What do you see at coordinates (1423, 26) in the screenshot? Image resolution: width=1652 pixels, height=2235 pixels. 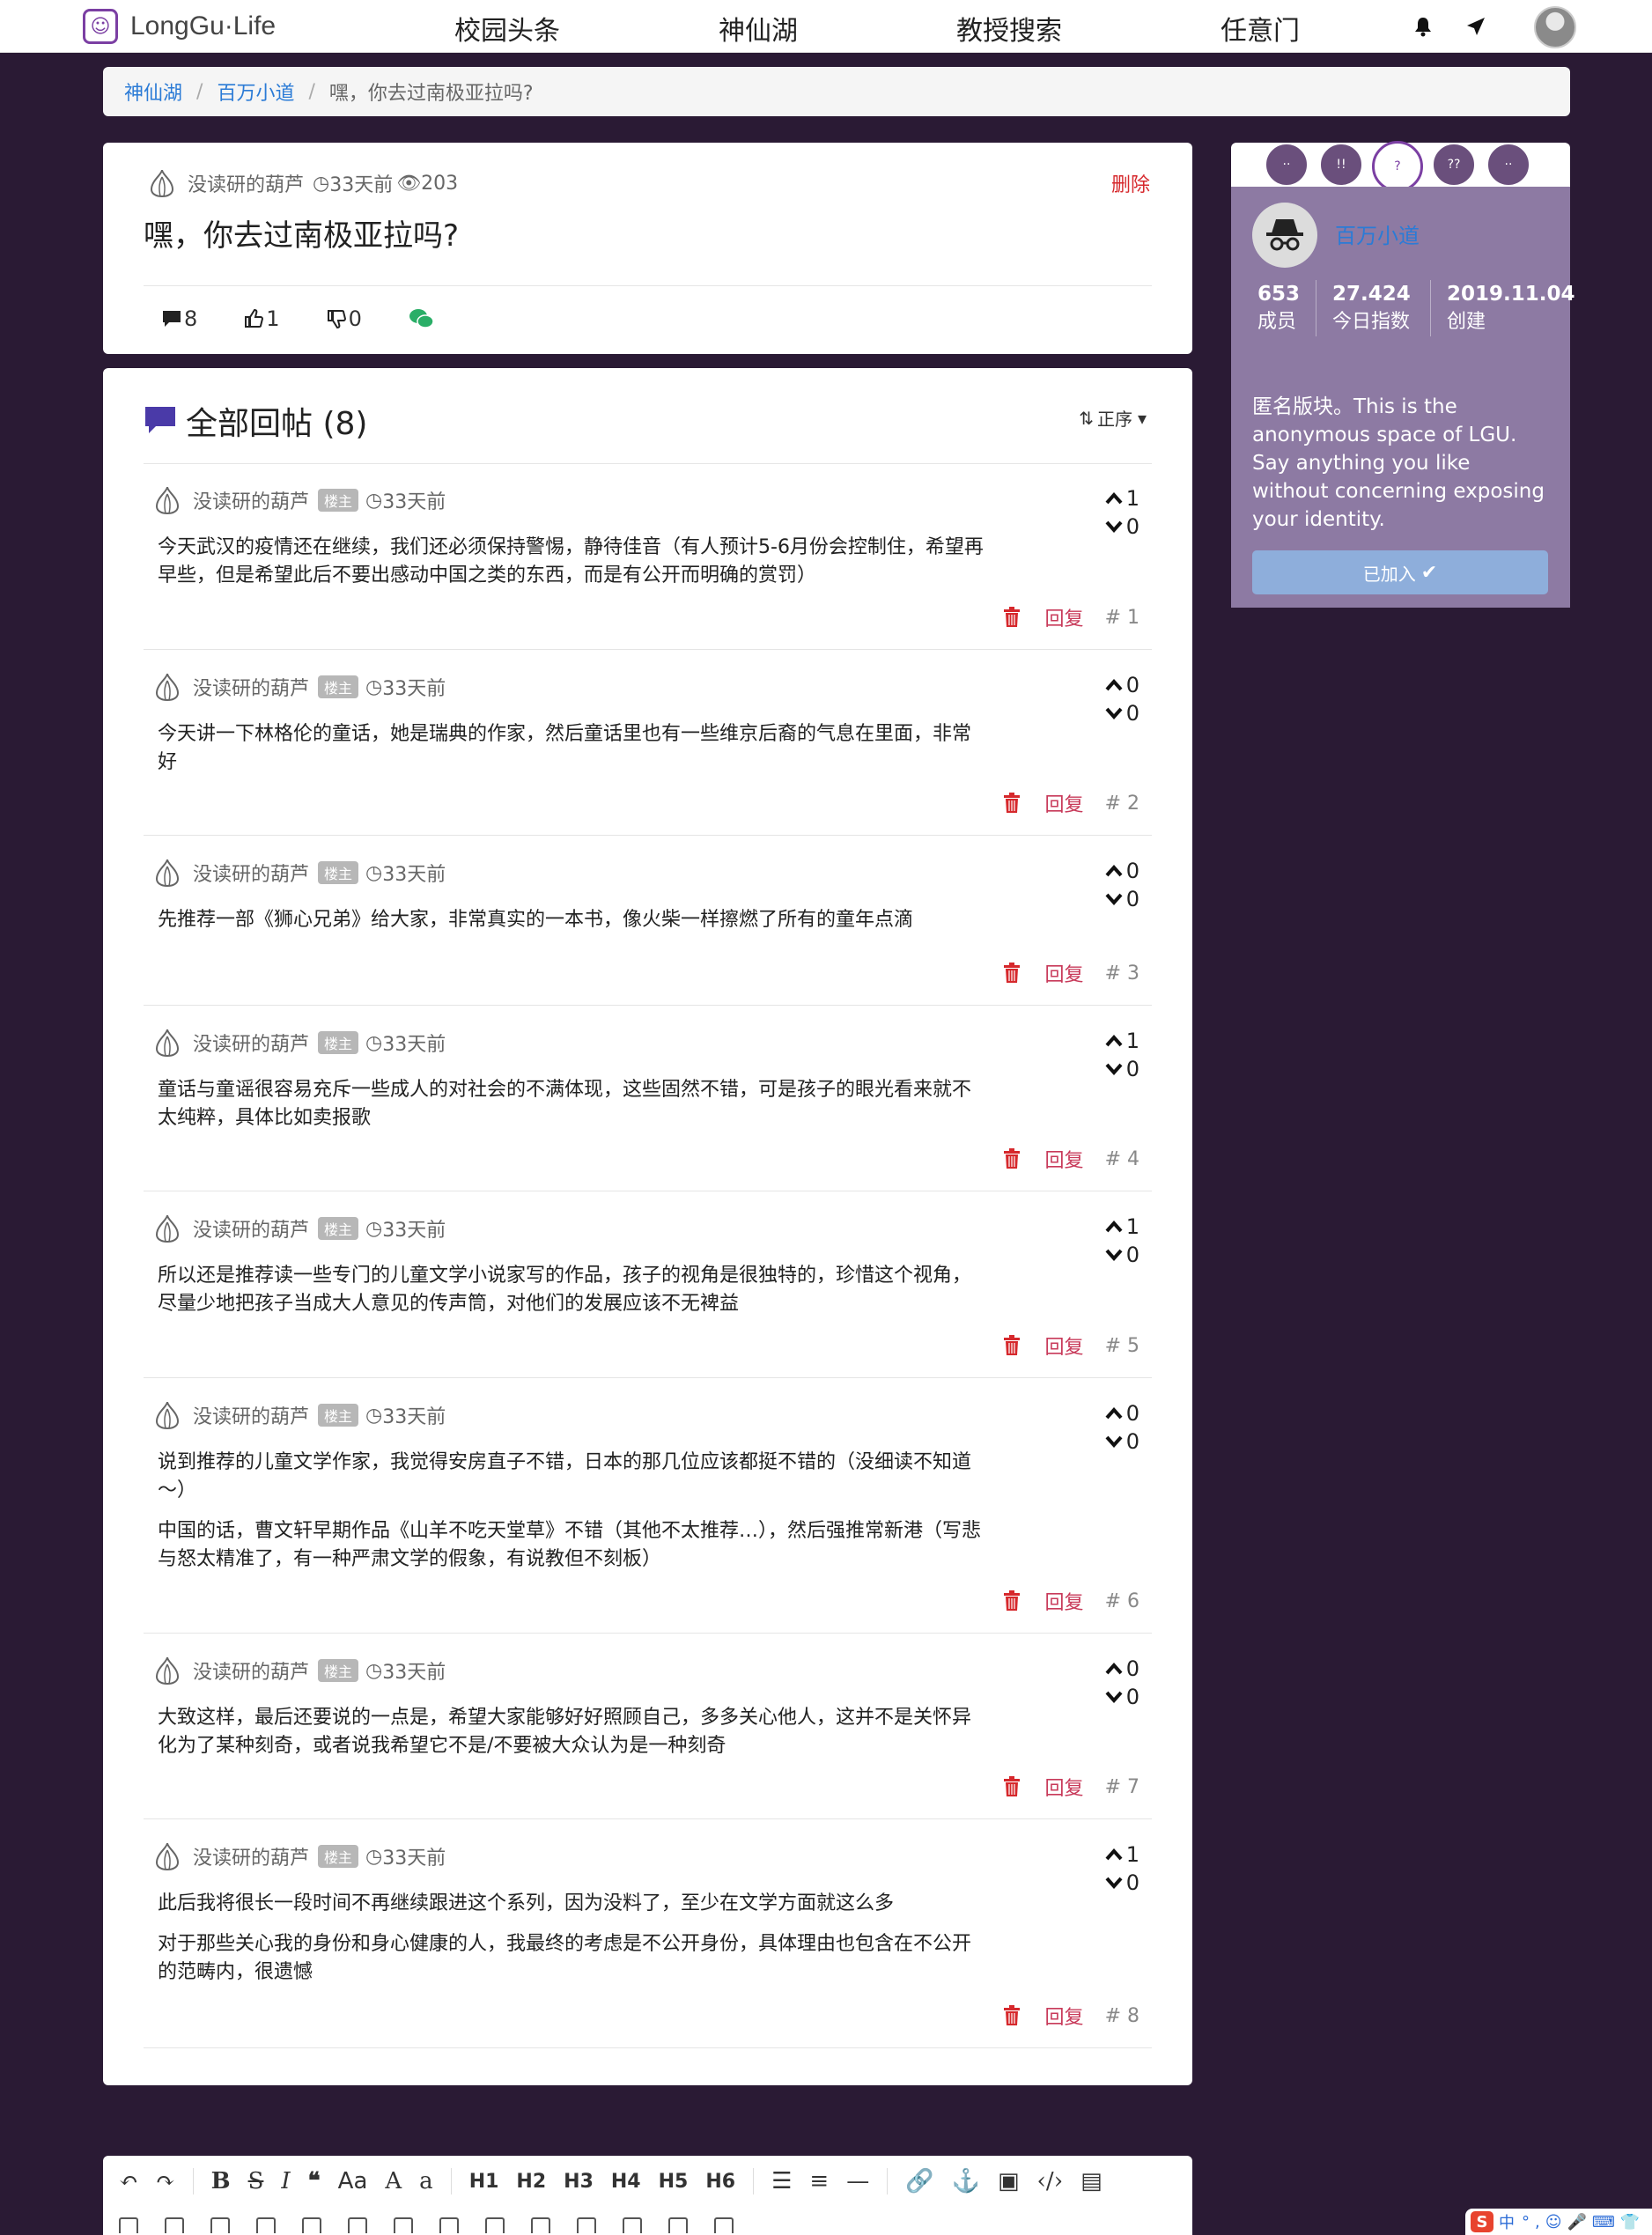 I see `bell-icon` at bounding box center [1423, 26].